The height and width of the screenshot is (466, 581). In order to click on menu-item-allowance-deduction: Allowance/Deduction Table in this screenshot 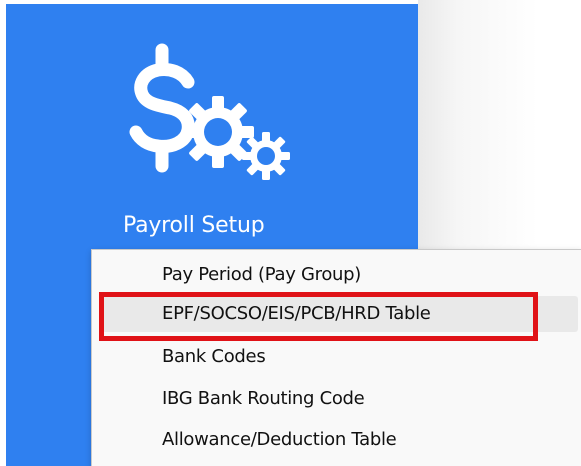, I will do `click(336, 440)`.